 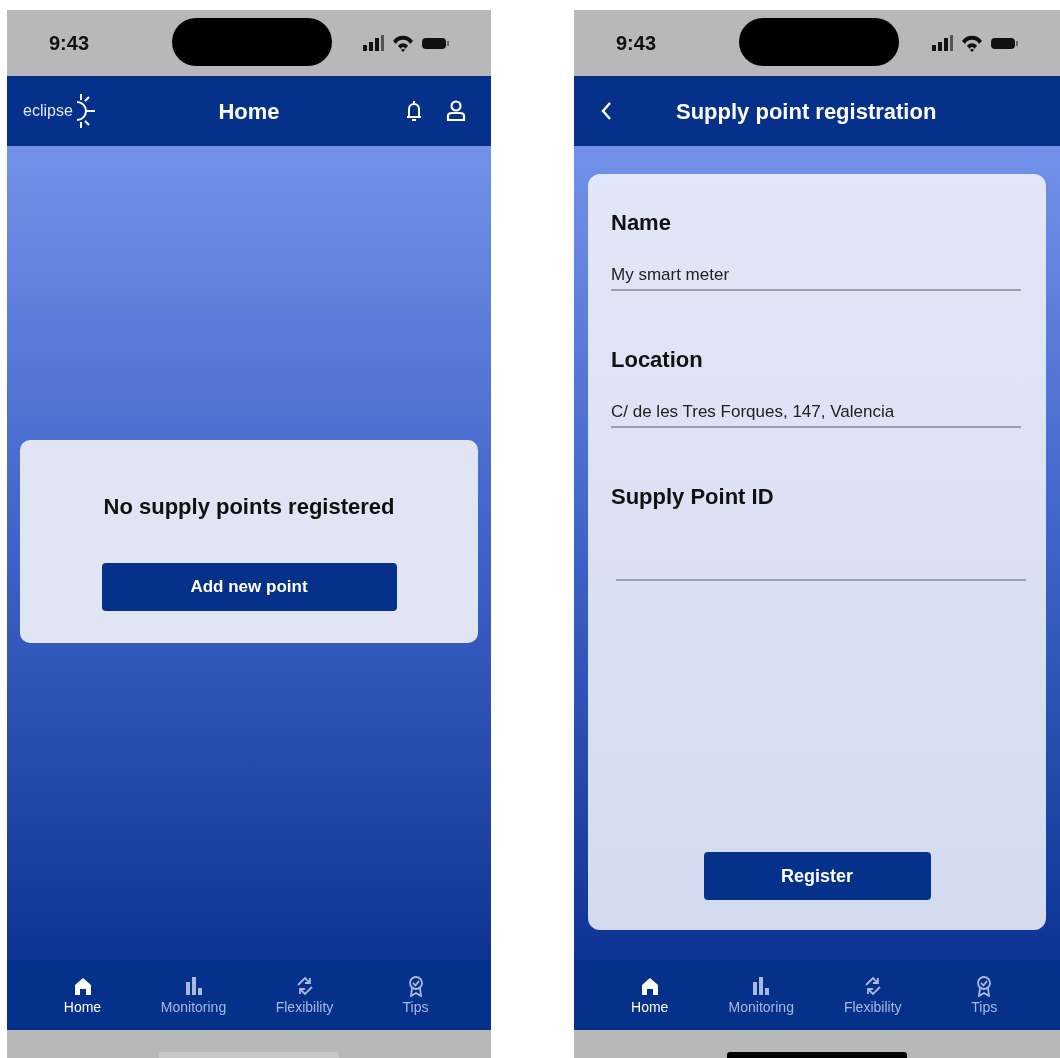 What do you see at coordinates (607, 111) in the screenshot?
I see `back-chevron-icon` at bounding box center [607, 111].